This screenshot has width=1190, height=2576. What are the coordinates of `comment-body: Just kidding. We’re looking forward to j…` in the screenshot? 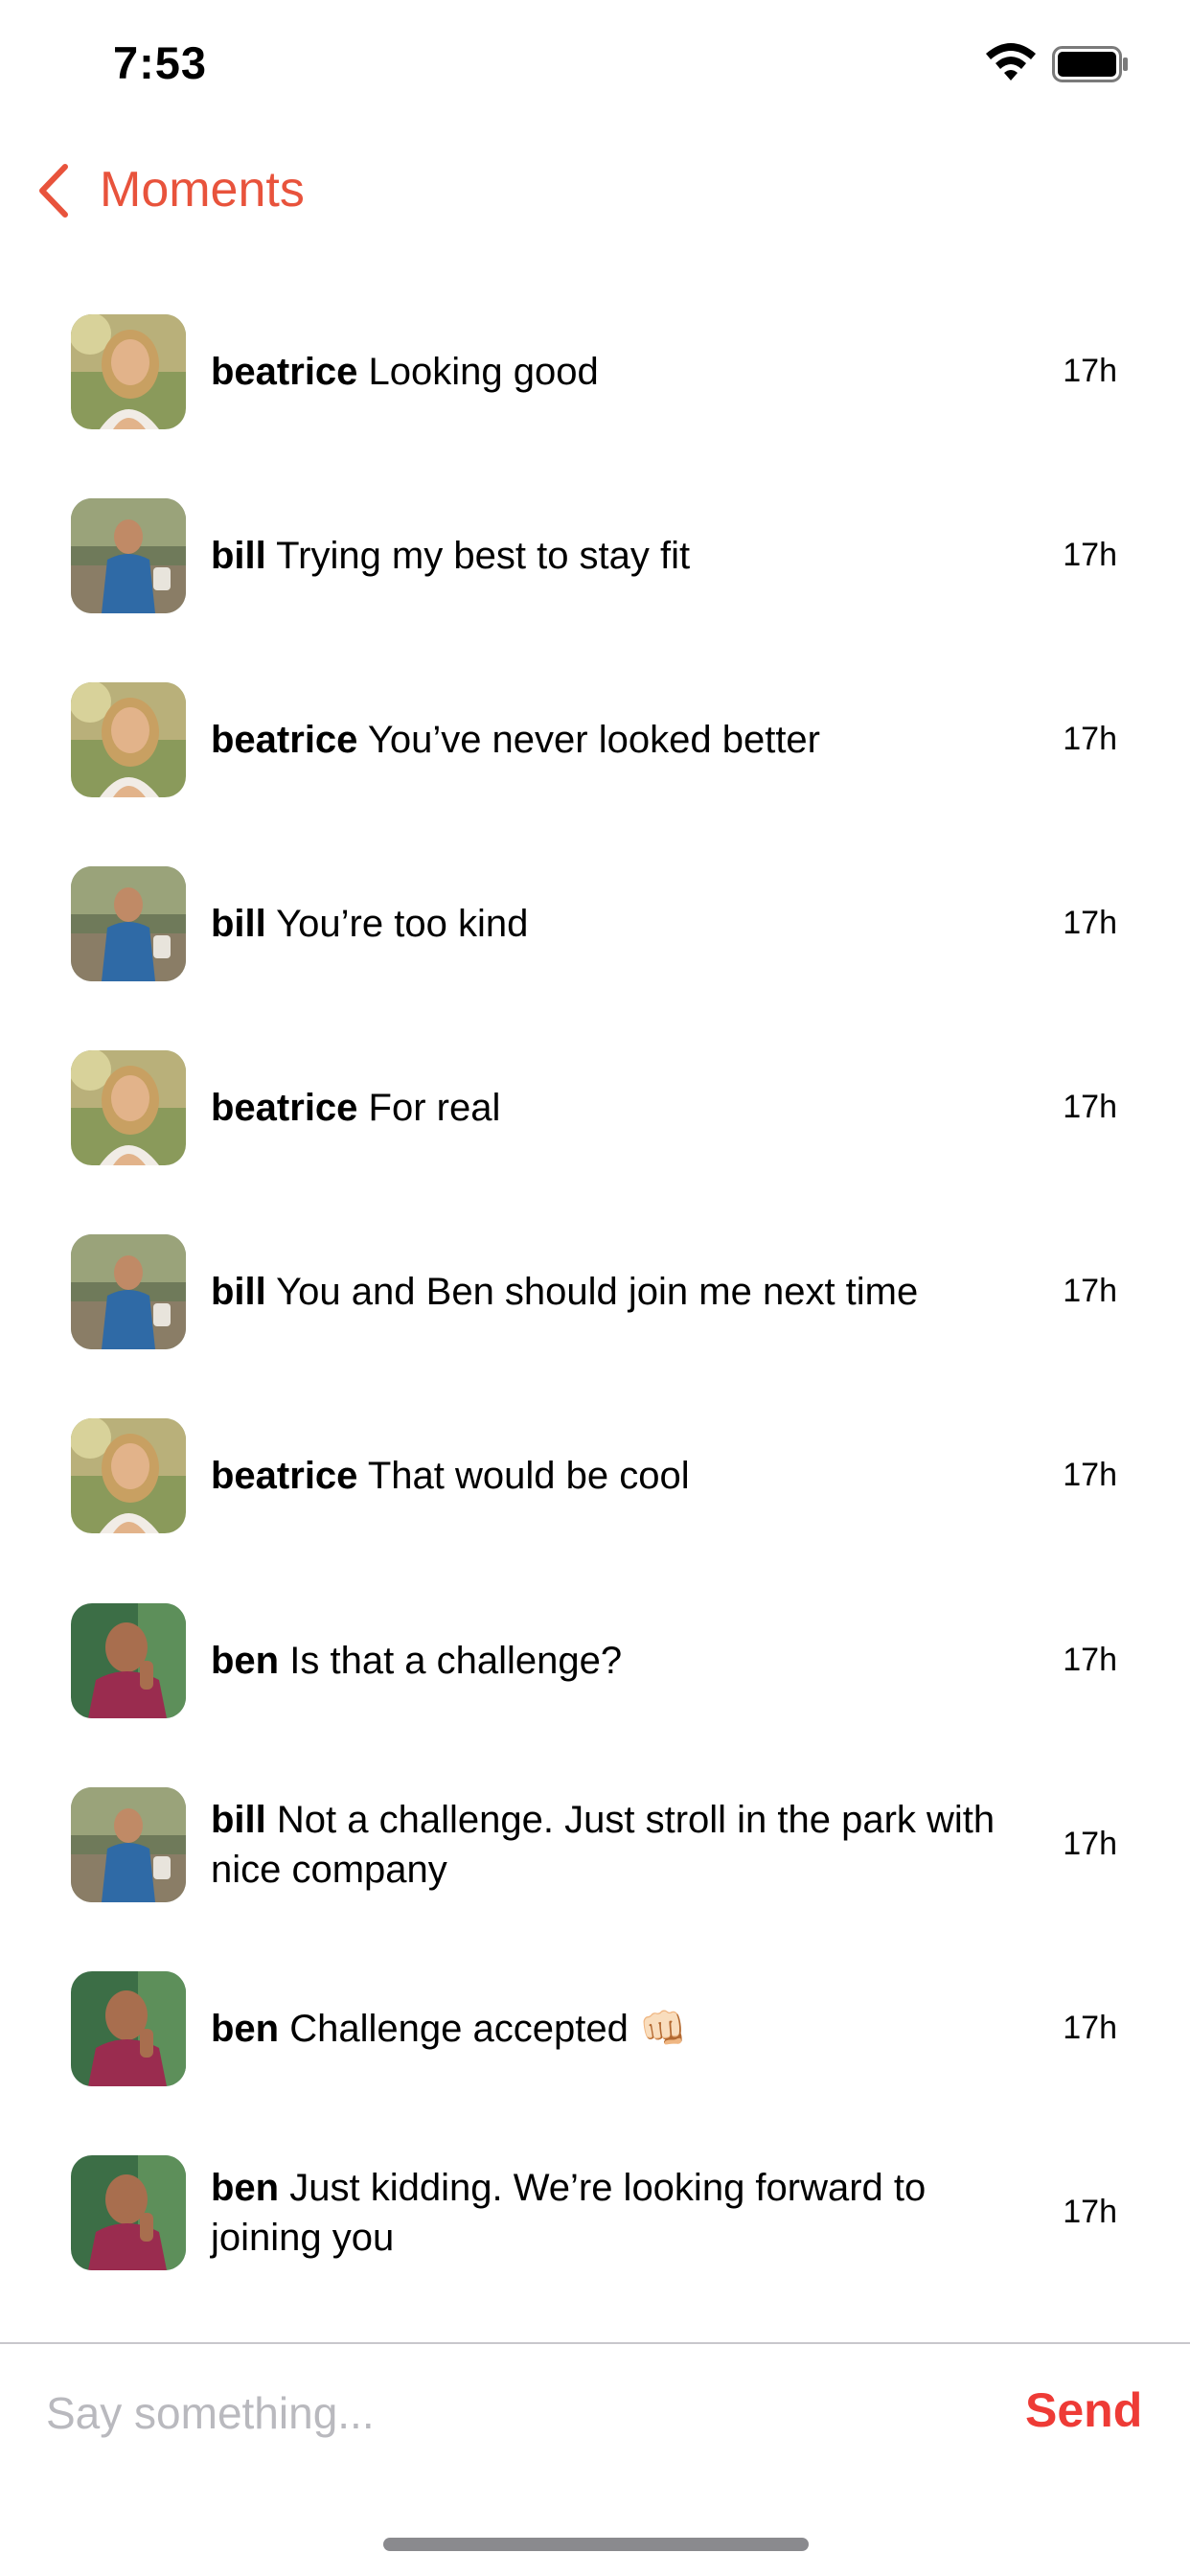 It's located at (569, 2212).